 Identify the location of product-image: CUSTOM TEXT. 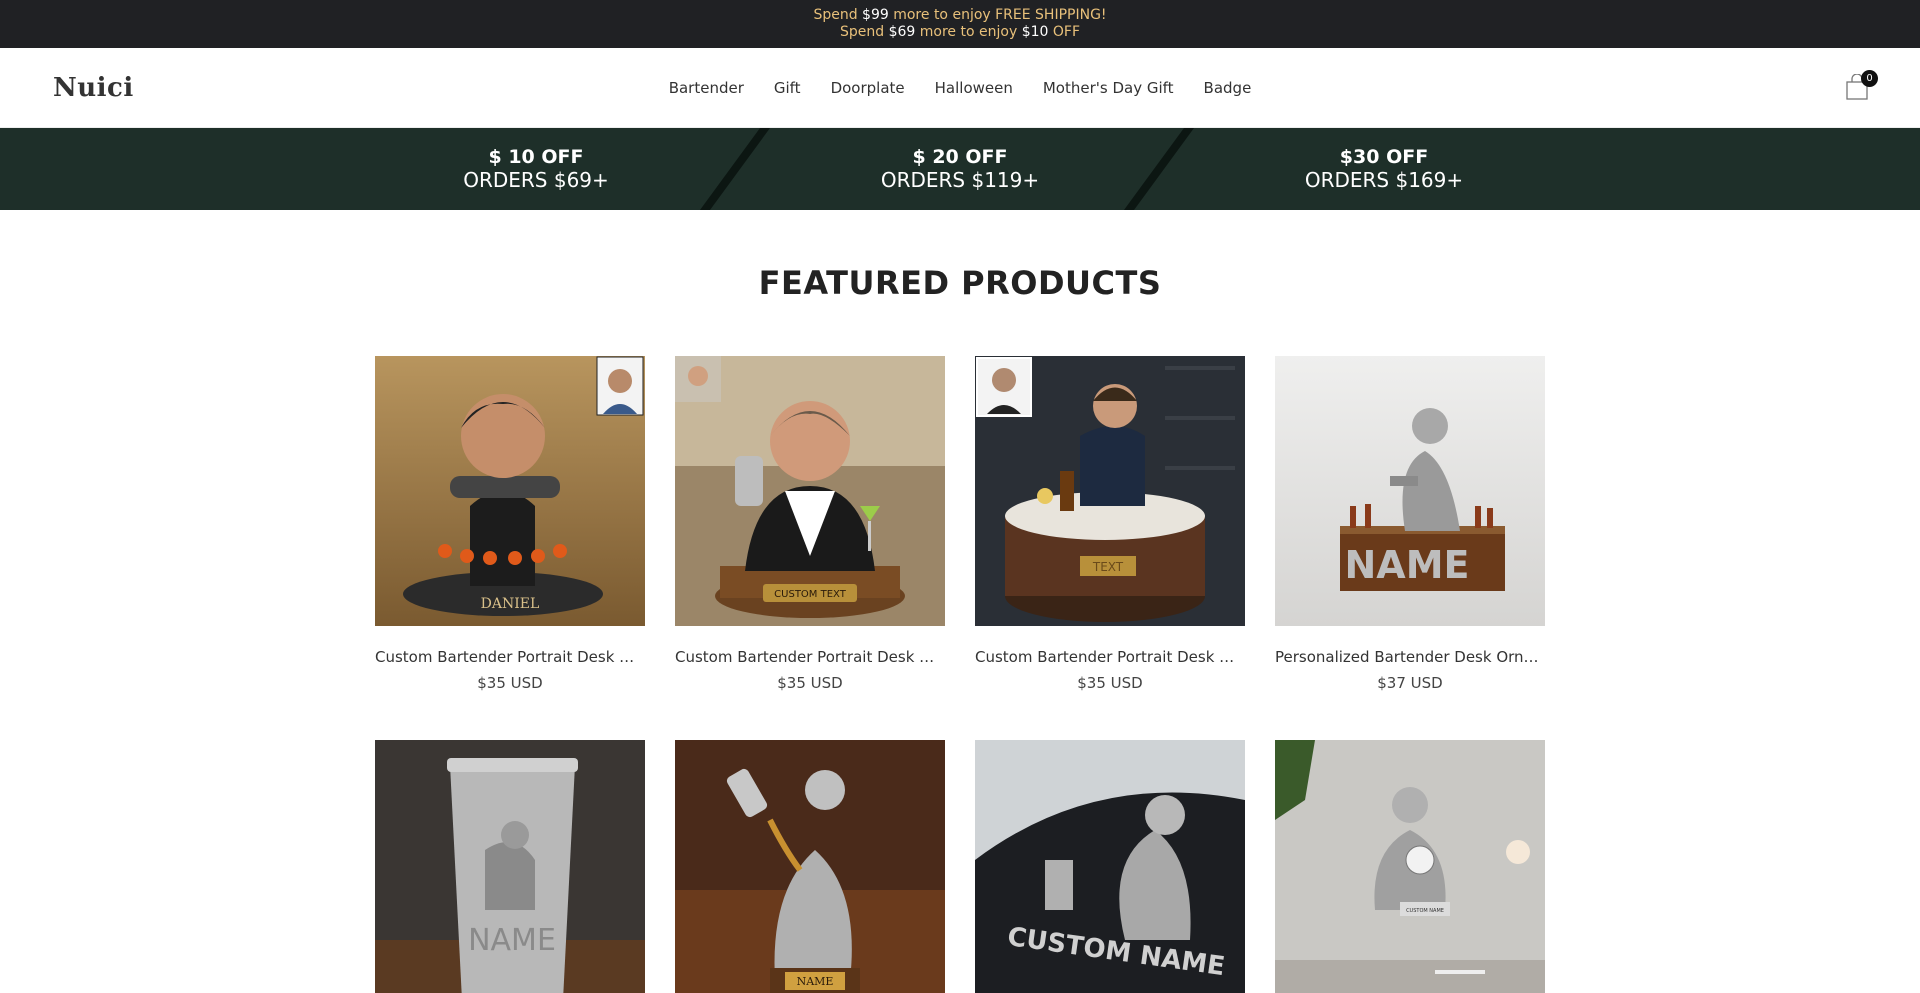
(810, 491).